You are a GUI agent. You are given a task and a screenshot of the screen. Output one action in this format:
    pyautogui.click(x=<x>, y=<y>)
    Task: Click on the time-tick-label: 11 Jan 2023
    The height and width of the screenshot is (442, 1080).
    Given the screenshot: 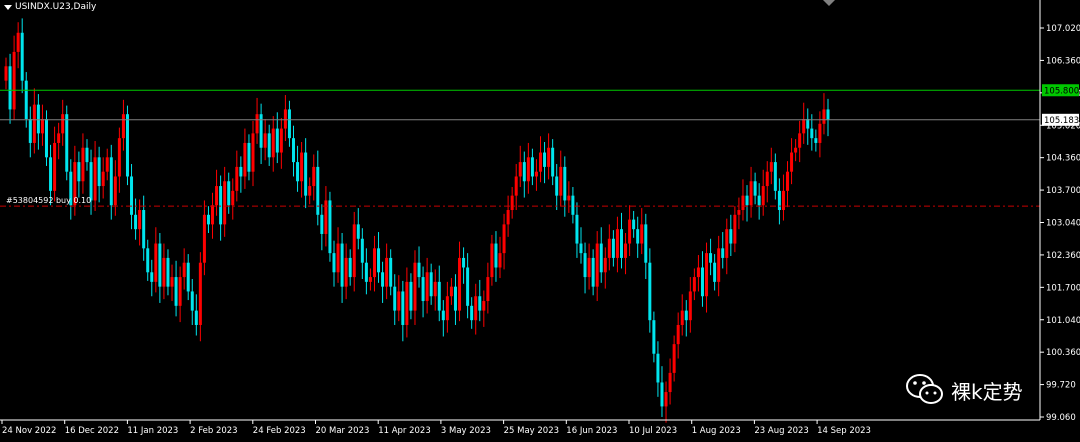 What is the action you would take?
    pyautogui.click(x=152, y=431)
    